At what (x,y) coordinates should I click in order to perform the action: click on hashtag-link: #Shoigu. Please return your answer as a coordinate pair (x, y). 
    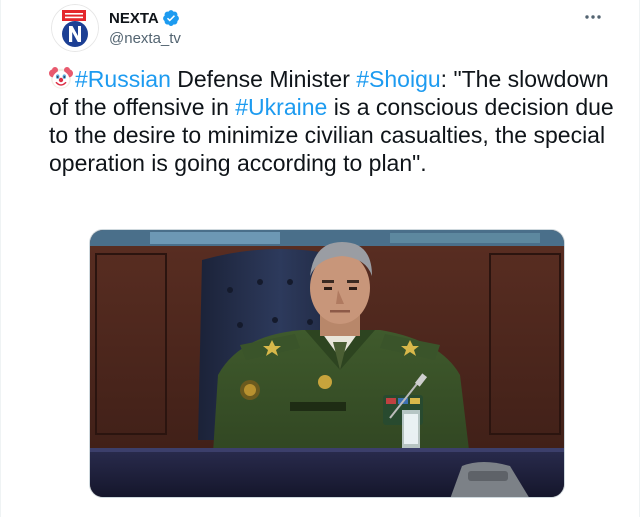
    Looking at the image, I should click on (398, 79).